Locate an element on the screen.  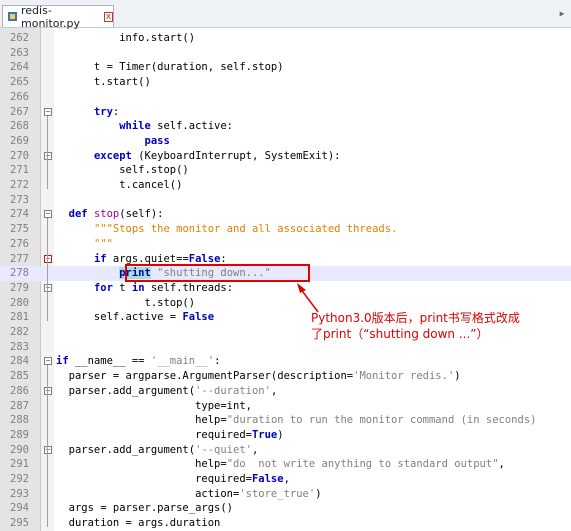
code-line: 290 − parser.add_argument('--quiet', is located at coordinates (285, 450).